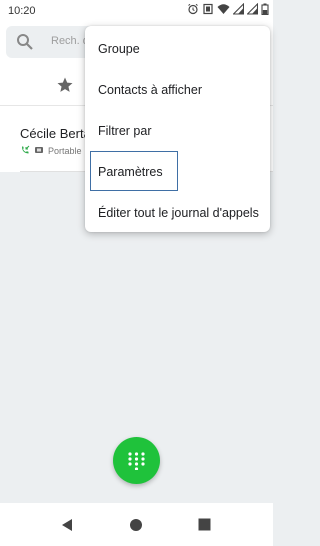 The height and width of the screenshot is (546, 320). What do you see at coordinates (65, 87) in the screenshot?
I see `star-icon` at bounding box center [65, 87].